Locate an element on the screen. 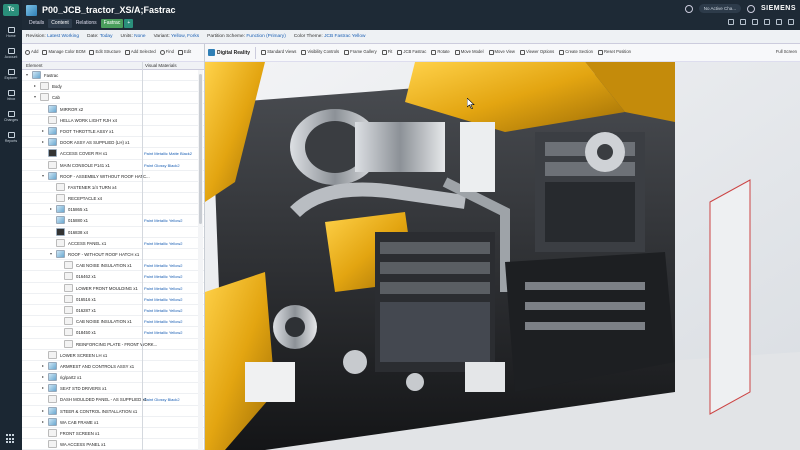 The width and height of the screenshot is (800, 450). tab-details: Details is located at coordinates (36, 23).